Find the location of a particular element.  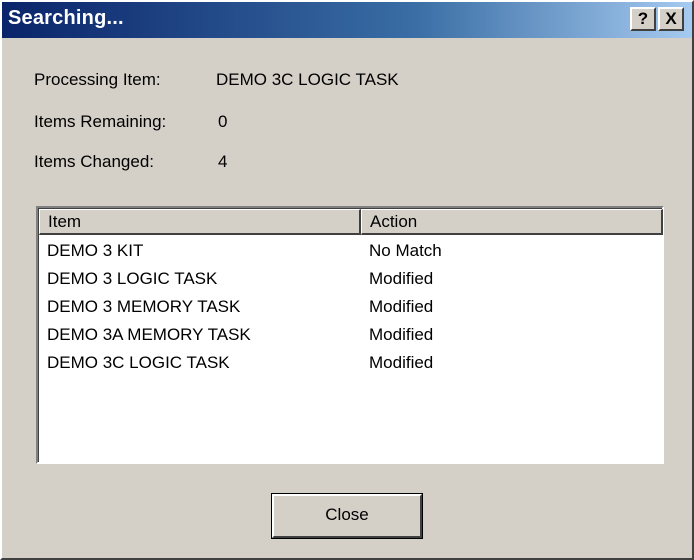

list-item: DEMO 3 MEMORY TASK Modified is located at coordinates (351, 308).